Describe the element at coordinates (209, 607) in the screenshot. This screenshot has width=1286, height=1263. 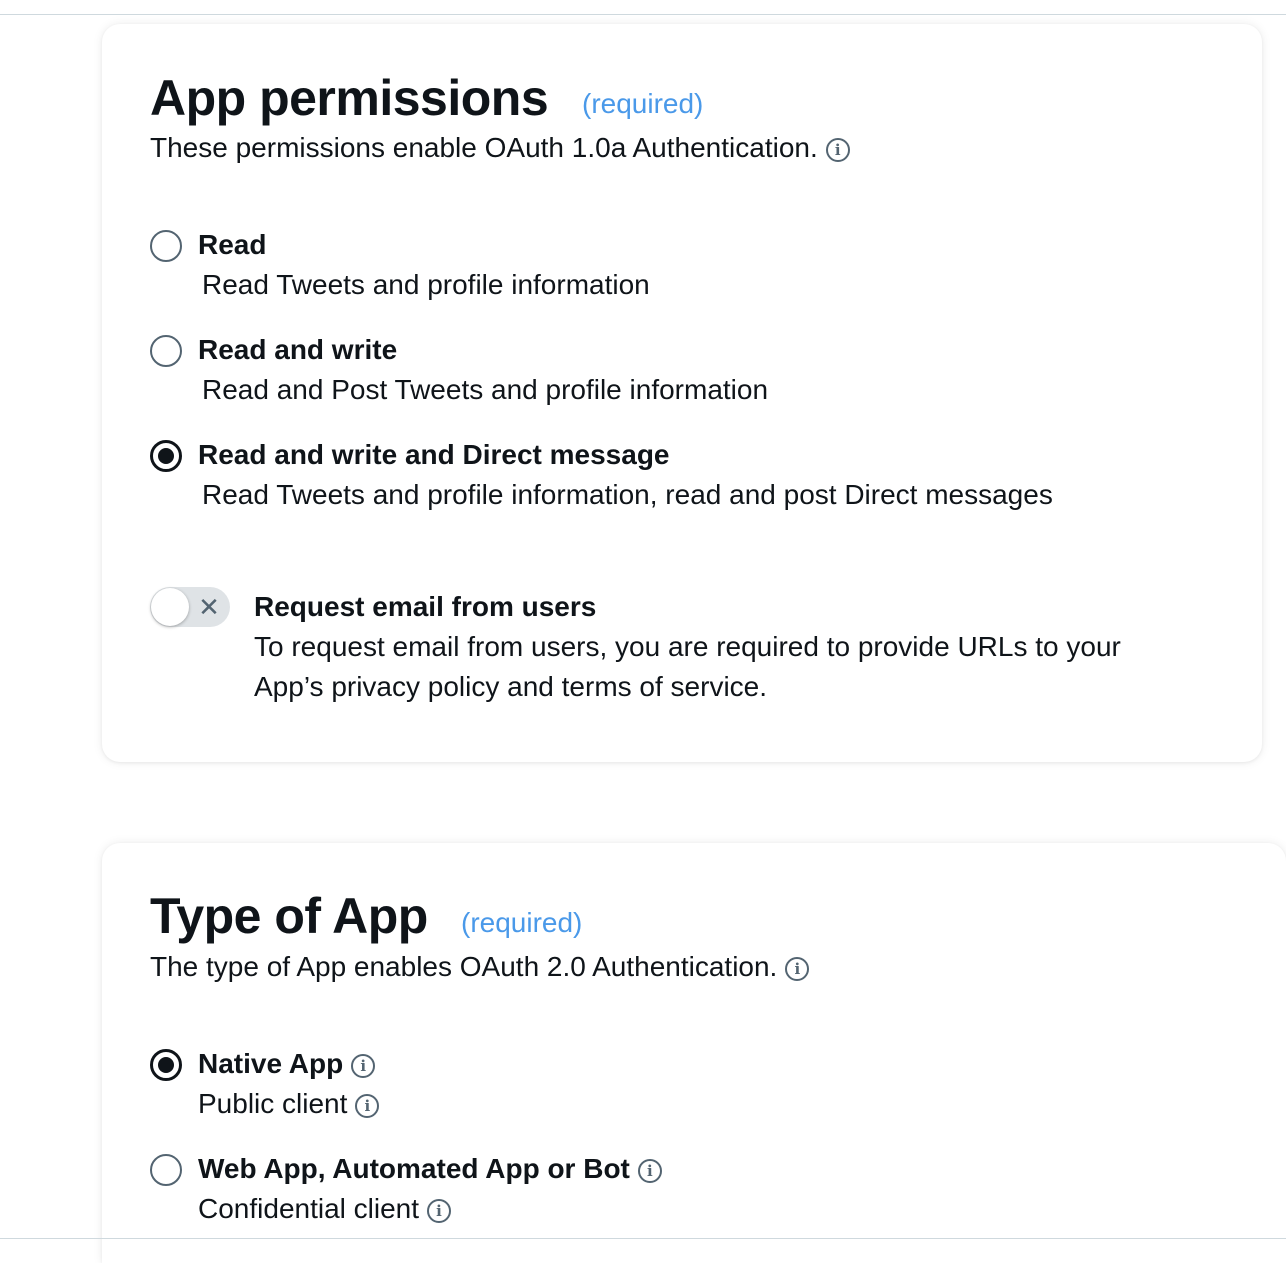
I see `close-icon: ✕` at that location.